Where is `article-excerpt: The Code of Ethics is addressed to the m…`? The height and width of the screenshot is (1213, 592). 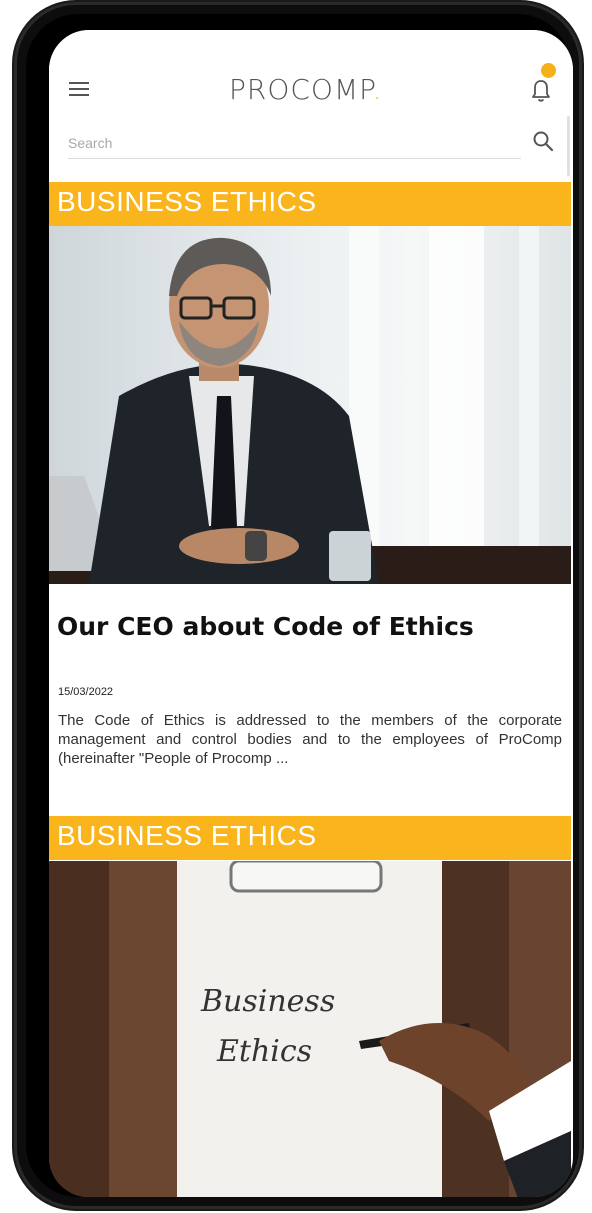
article-excerpt: The Code of Ethics is addressed to the m… is located at coordinates (310, 739).